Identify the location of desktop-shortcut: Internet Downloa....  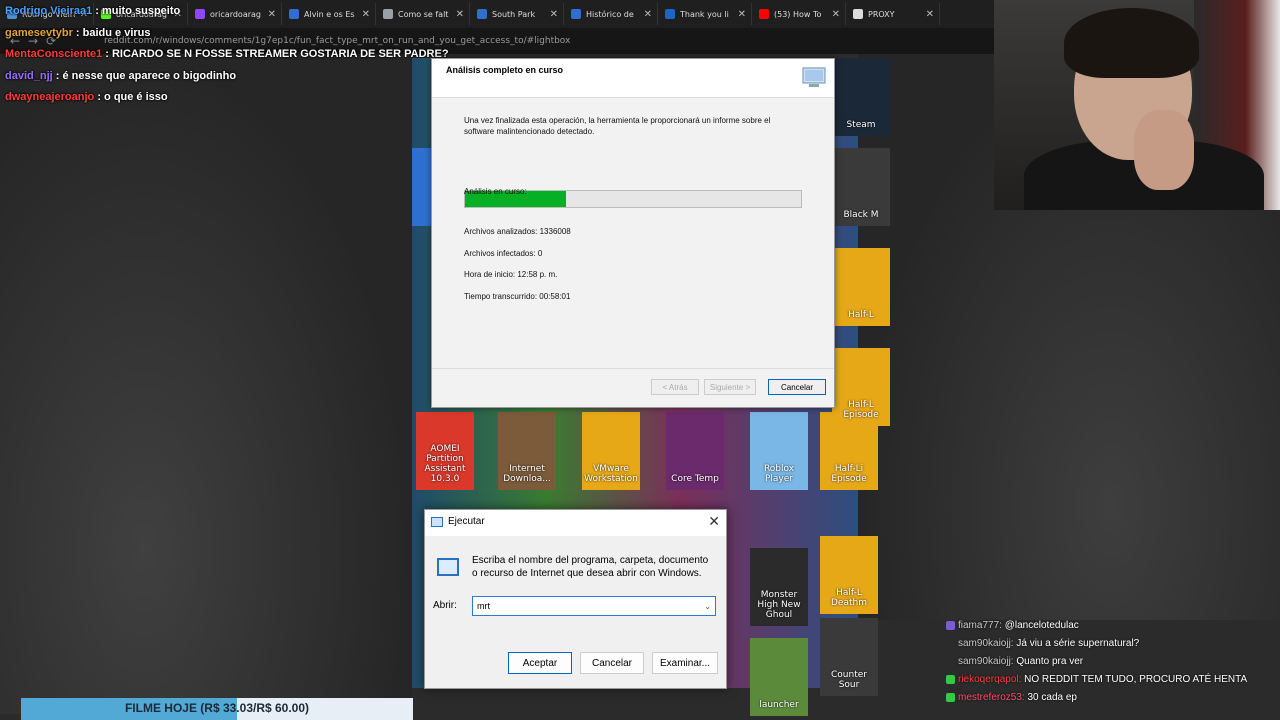
(527, 451).